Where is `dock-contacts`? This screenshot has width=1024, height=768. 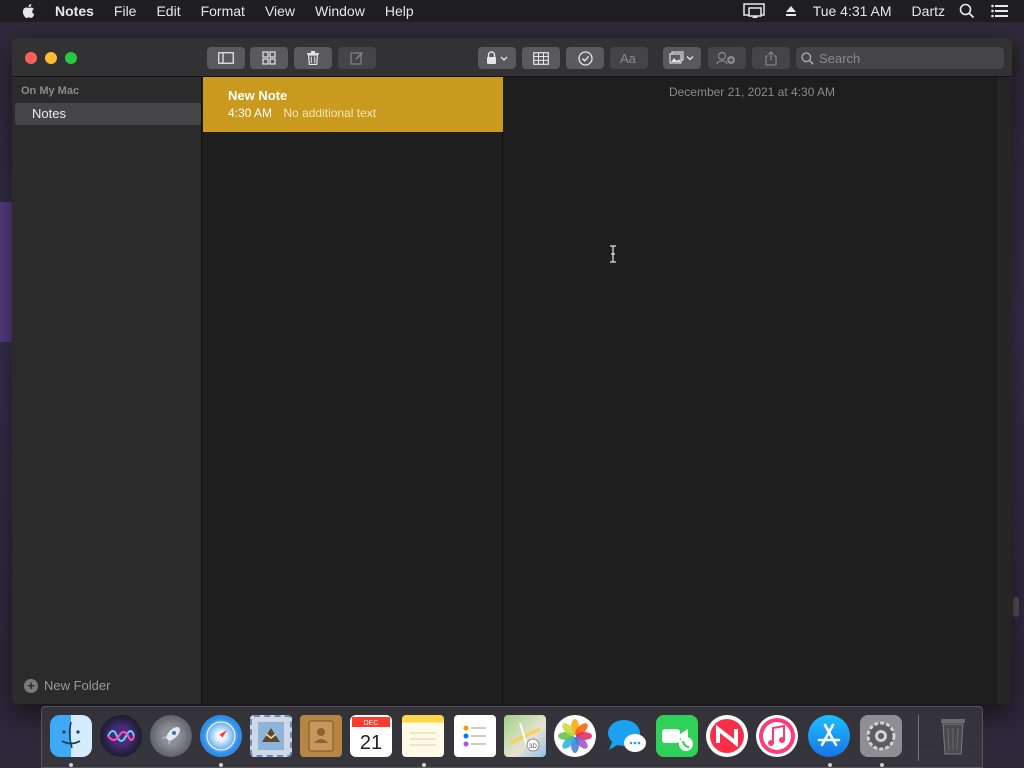 dock-contacts is located at coordinates (321, 736).